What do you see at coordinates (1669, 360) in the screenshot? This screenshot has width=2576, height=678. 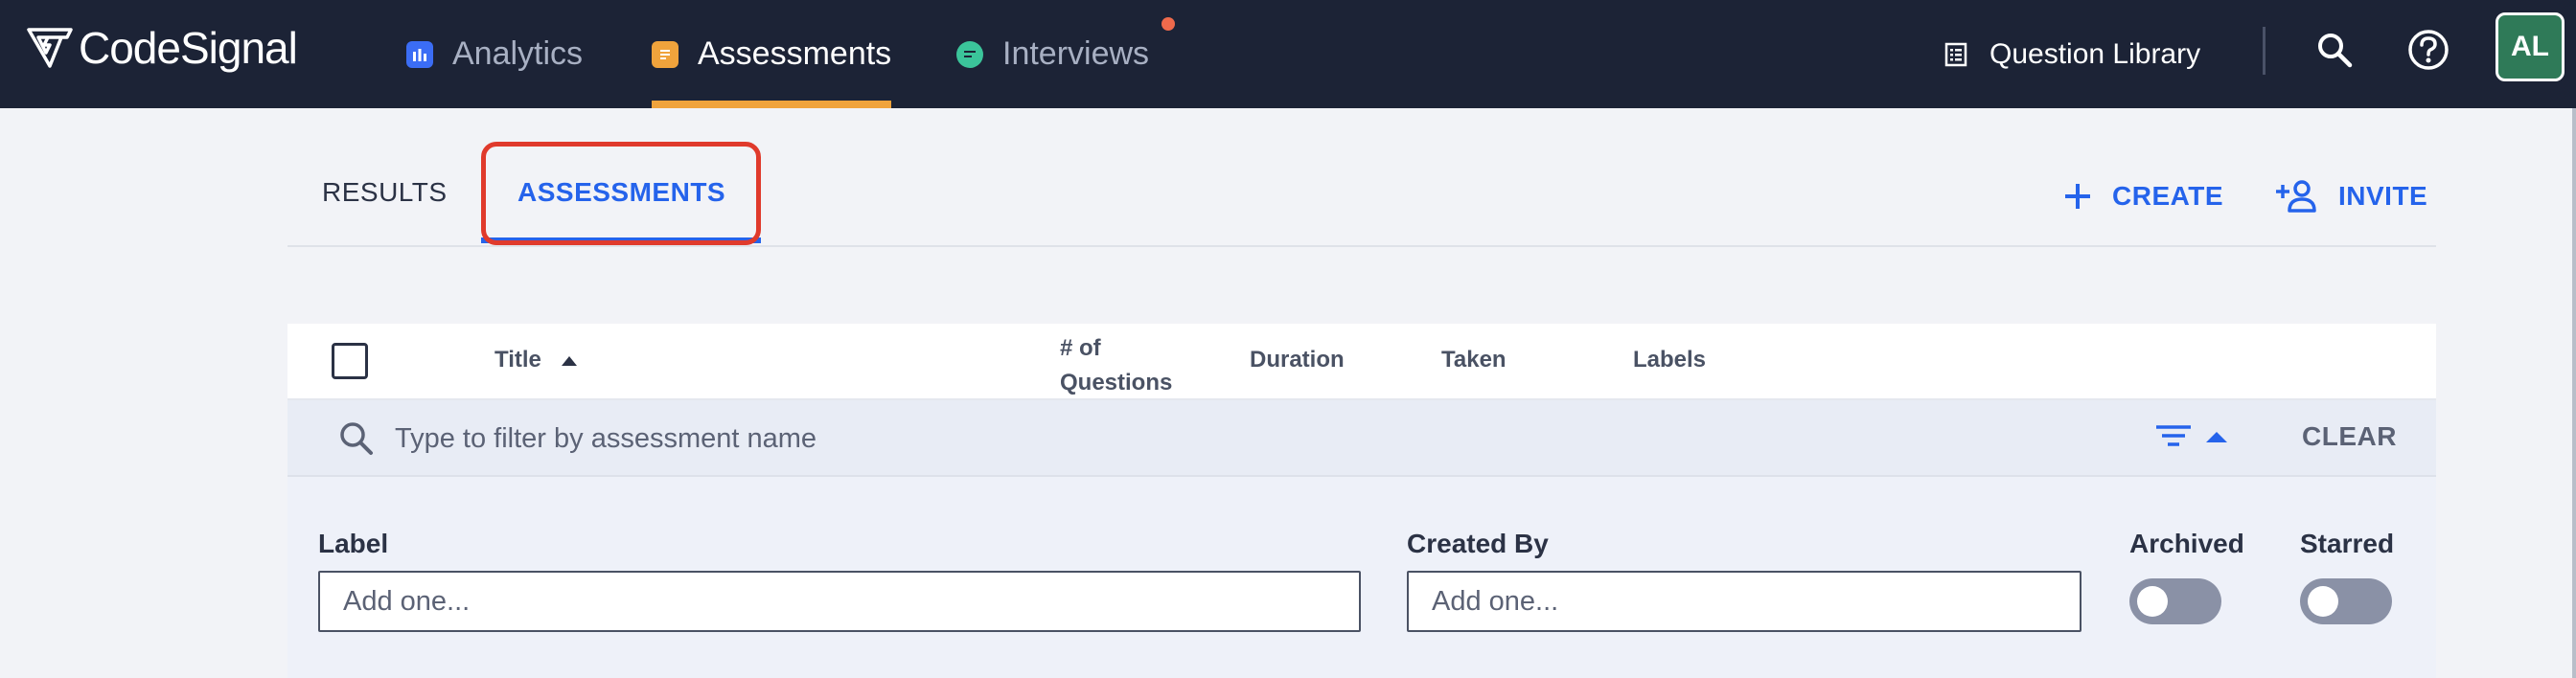 I see `column-labels: Labels` at bounding box center [1669, 360].